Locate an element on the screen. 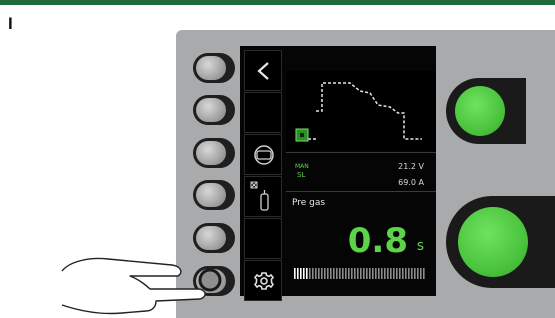 This screenshot has height=318, width=555. current-readout: 69.0 A is located at coordinates (411, 182).